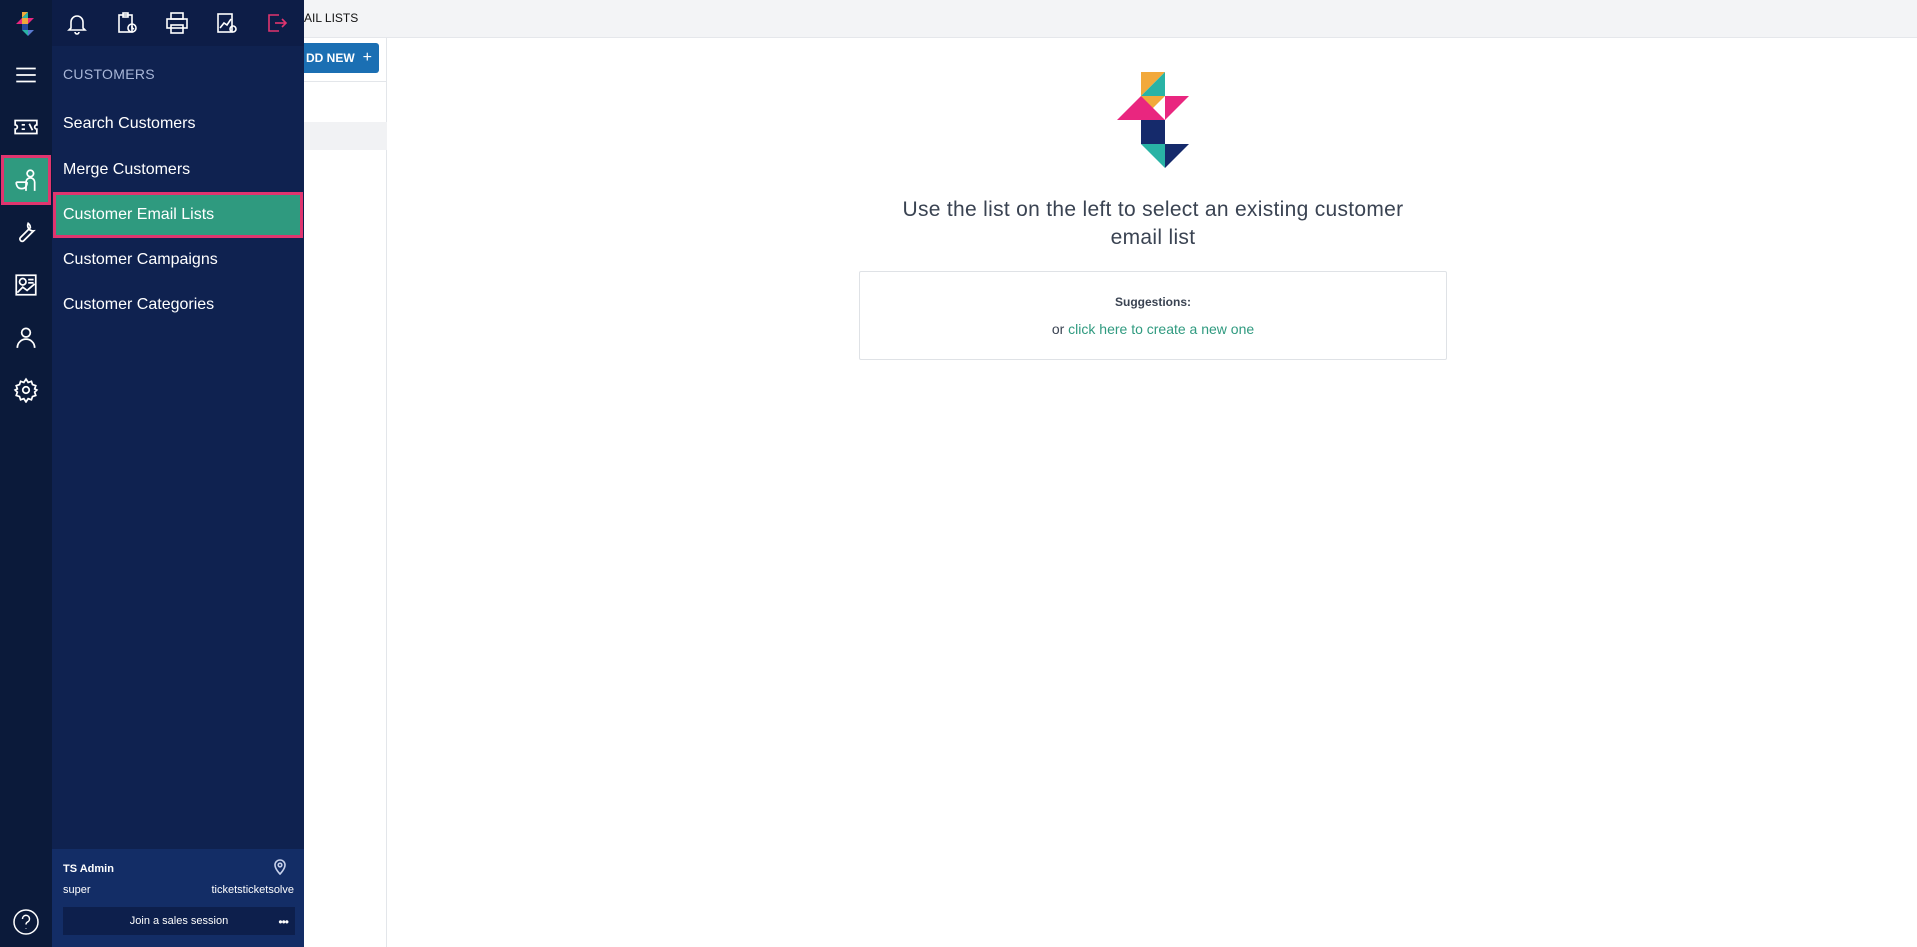  Describe the element at coordinates (1161, 329) in the screenshot. I see `create-new-link: click here to create a new one` at that location.